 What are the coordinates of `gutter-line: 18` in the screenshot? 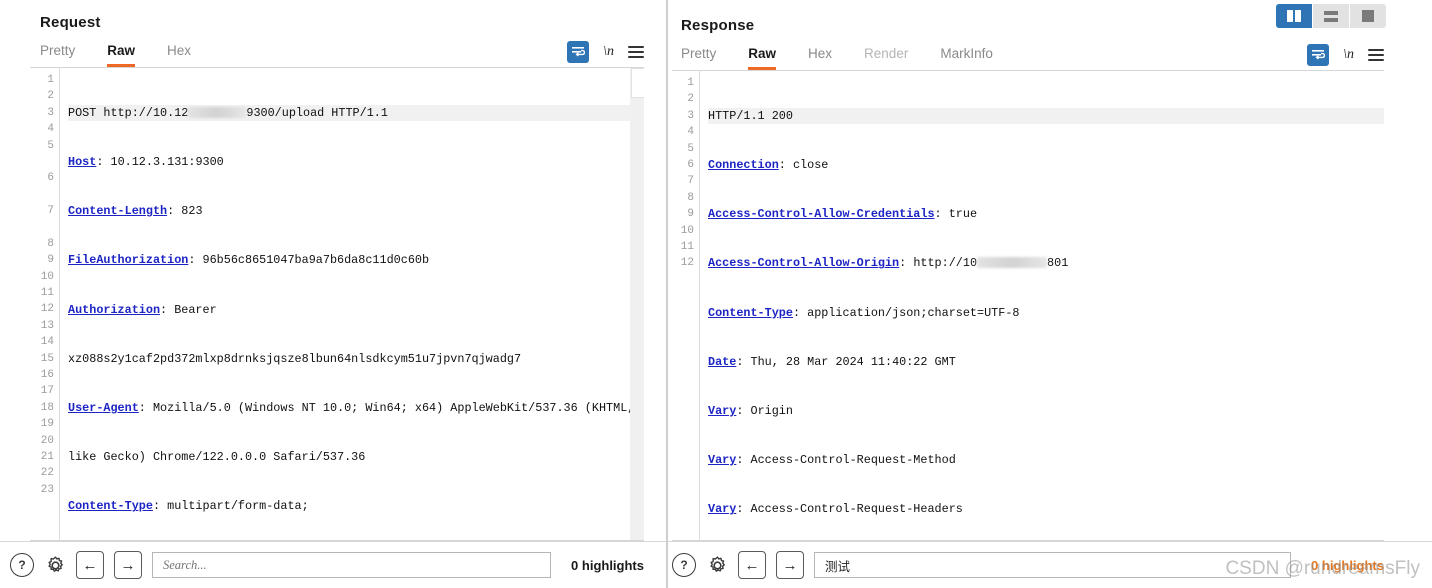 It's located at (47, 407).